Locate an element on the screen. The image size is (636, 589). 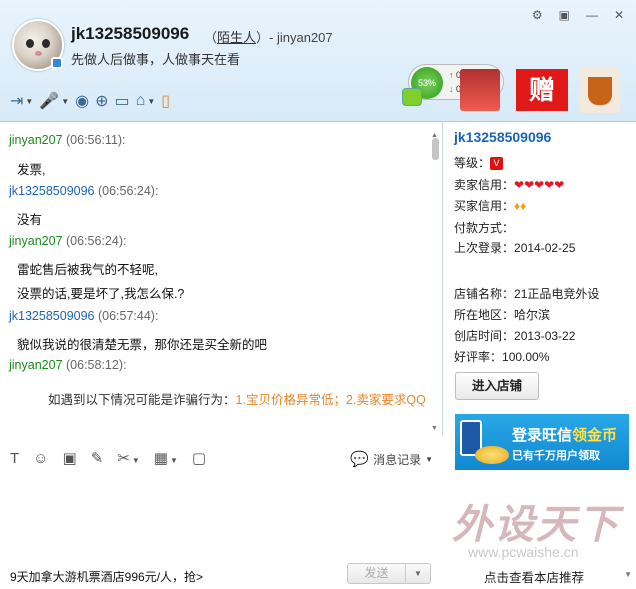
level-row: 等级： V is located at coordinates (479, 162).